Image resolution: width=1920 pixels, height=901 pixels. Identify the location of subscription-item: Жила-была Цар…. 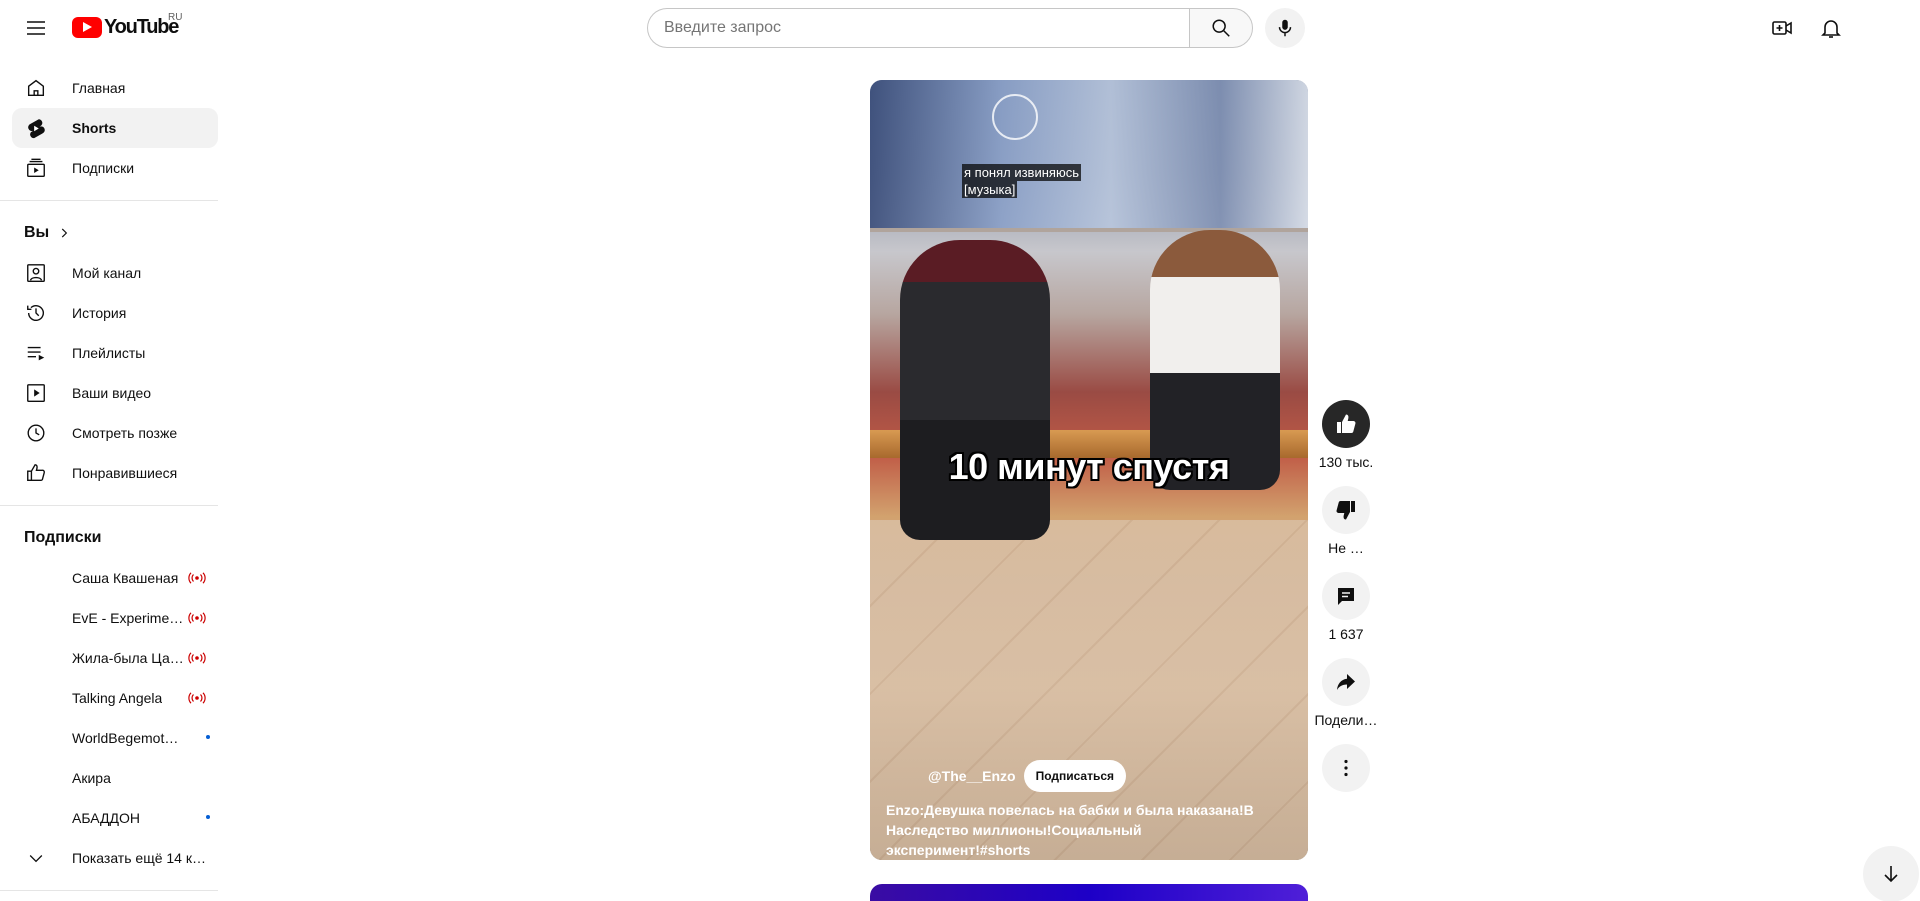
(115, 658).